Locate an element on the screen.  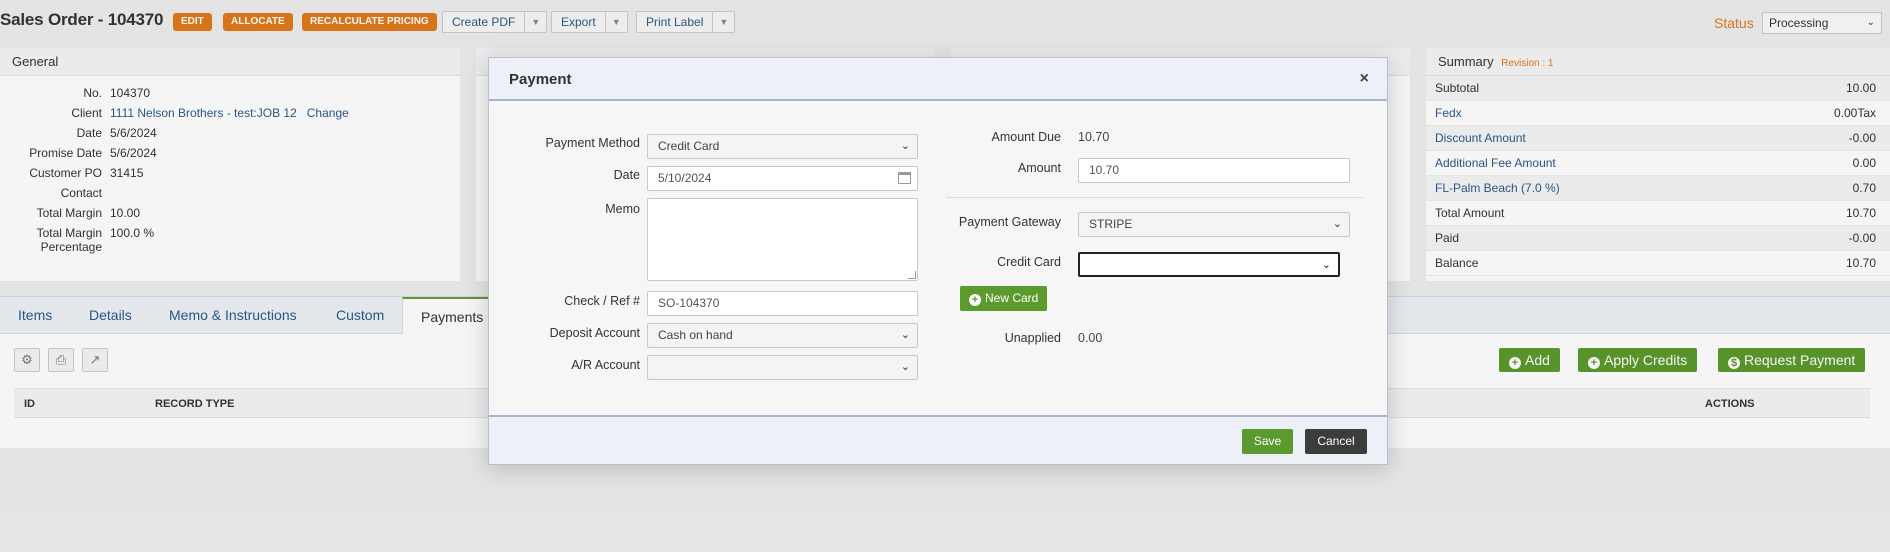
unapplied-label: Unapplied is located at coordinates (1032, 338).